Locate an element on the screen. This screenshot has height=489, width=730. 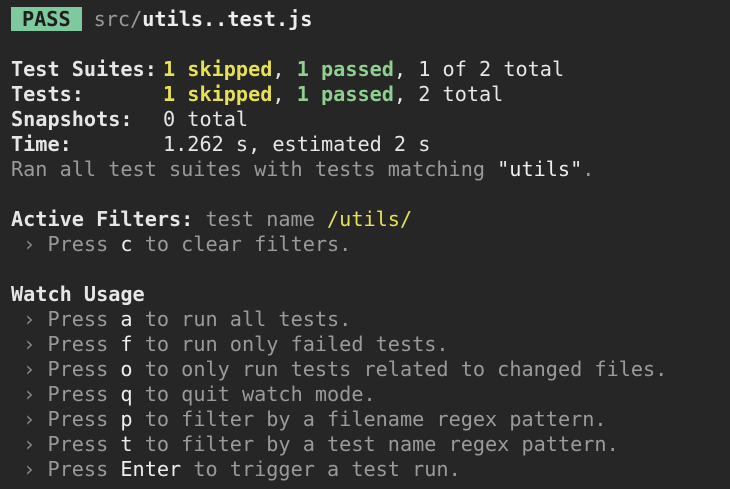
watch-usage-item: › Press Enter to trigger a test run. is located at coordinates (368, 469).